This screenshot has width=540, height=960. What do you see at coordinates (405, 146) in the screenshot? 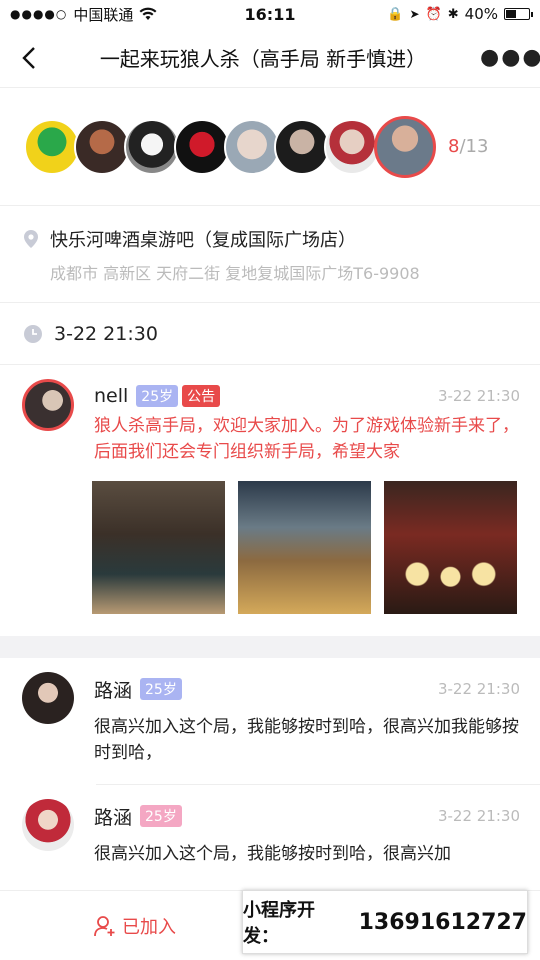
I see `member-avatar-host` at bounding box center [405, 146].